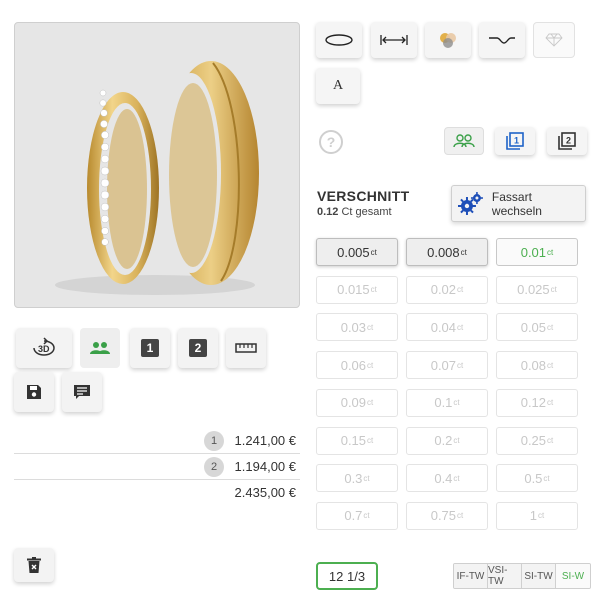  I want to click on stone-button, so click(554, 40).